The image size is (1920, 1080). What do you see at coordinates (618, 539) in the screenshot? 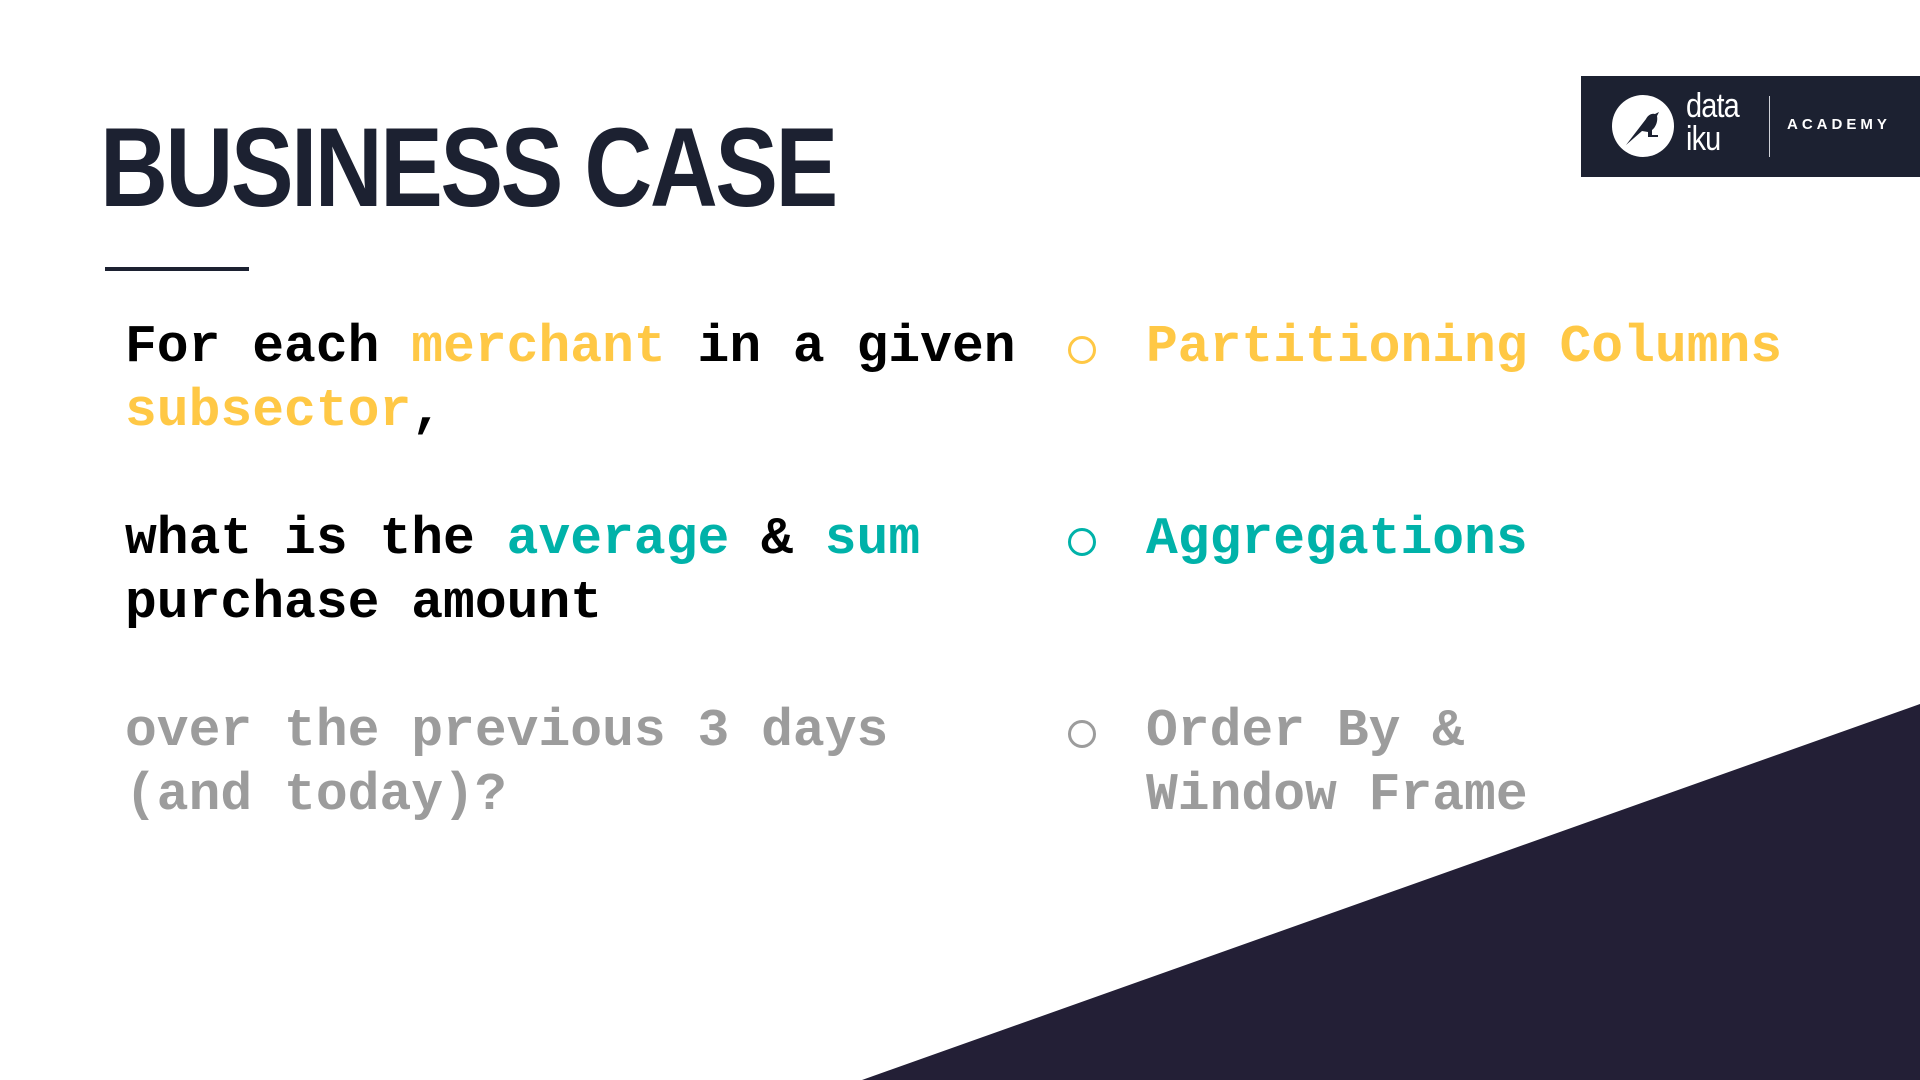
I see `highlight-average: average` at bounding box center [618, 539].